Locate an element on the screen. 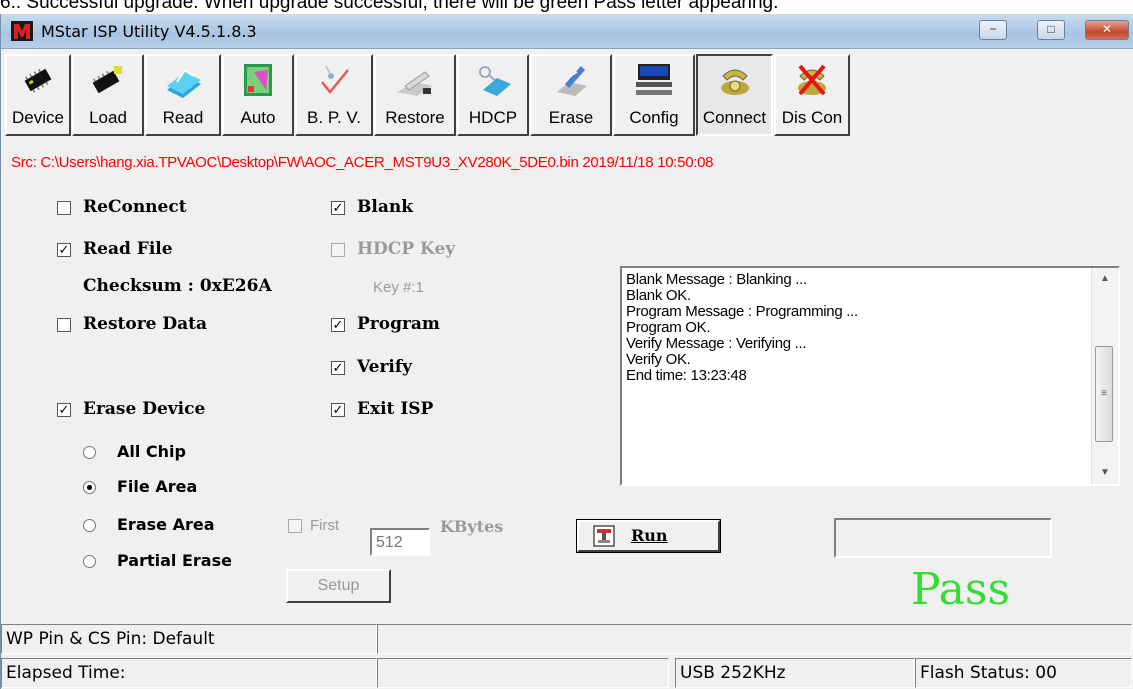 The width and height of the screenshot is (1133, 689). log-line: Verify OK. is located at coordinates (658, 359).